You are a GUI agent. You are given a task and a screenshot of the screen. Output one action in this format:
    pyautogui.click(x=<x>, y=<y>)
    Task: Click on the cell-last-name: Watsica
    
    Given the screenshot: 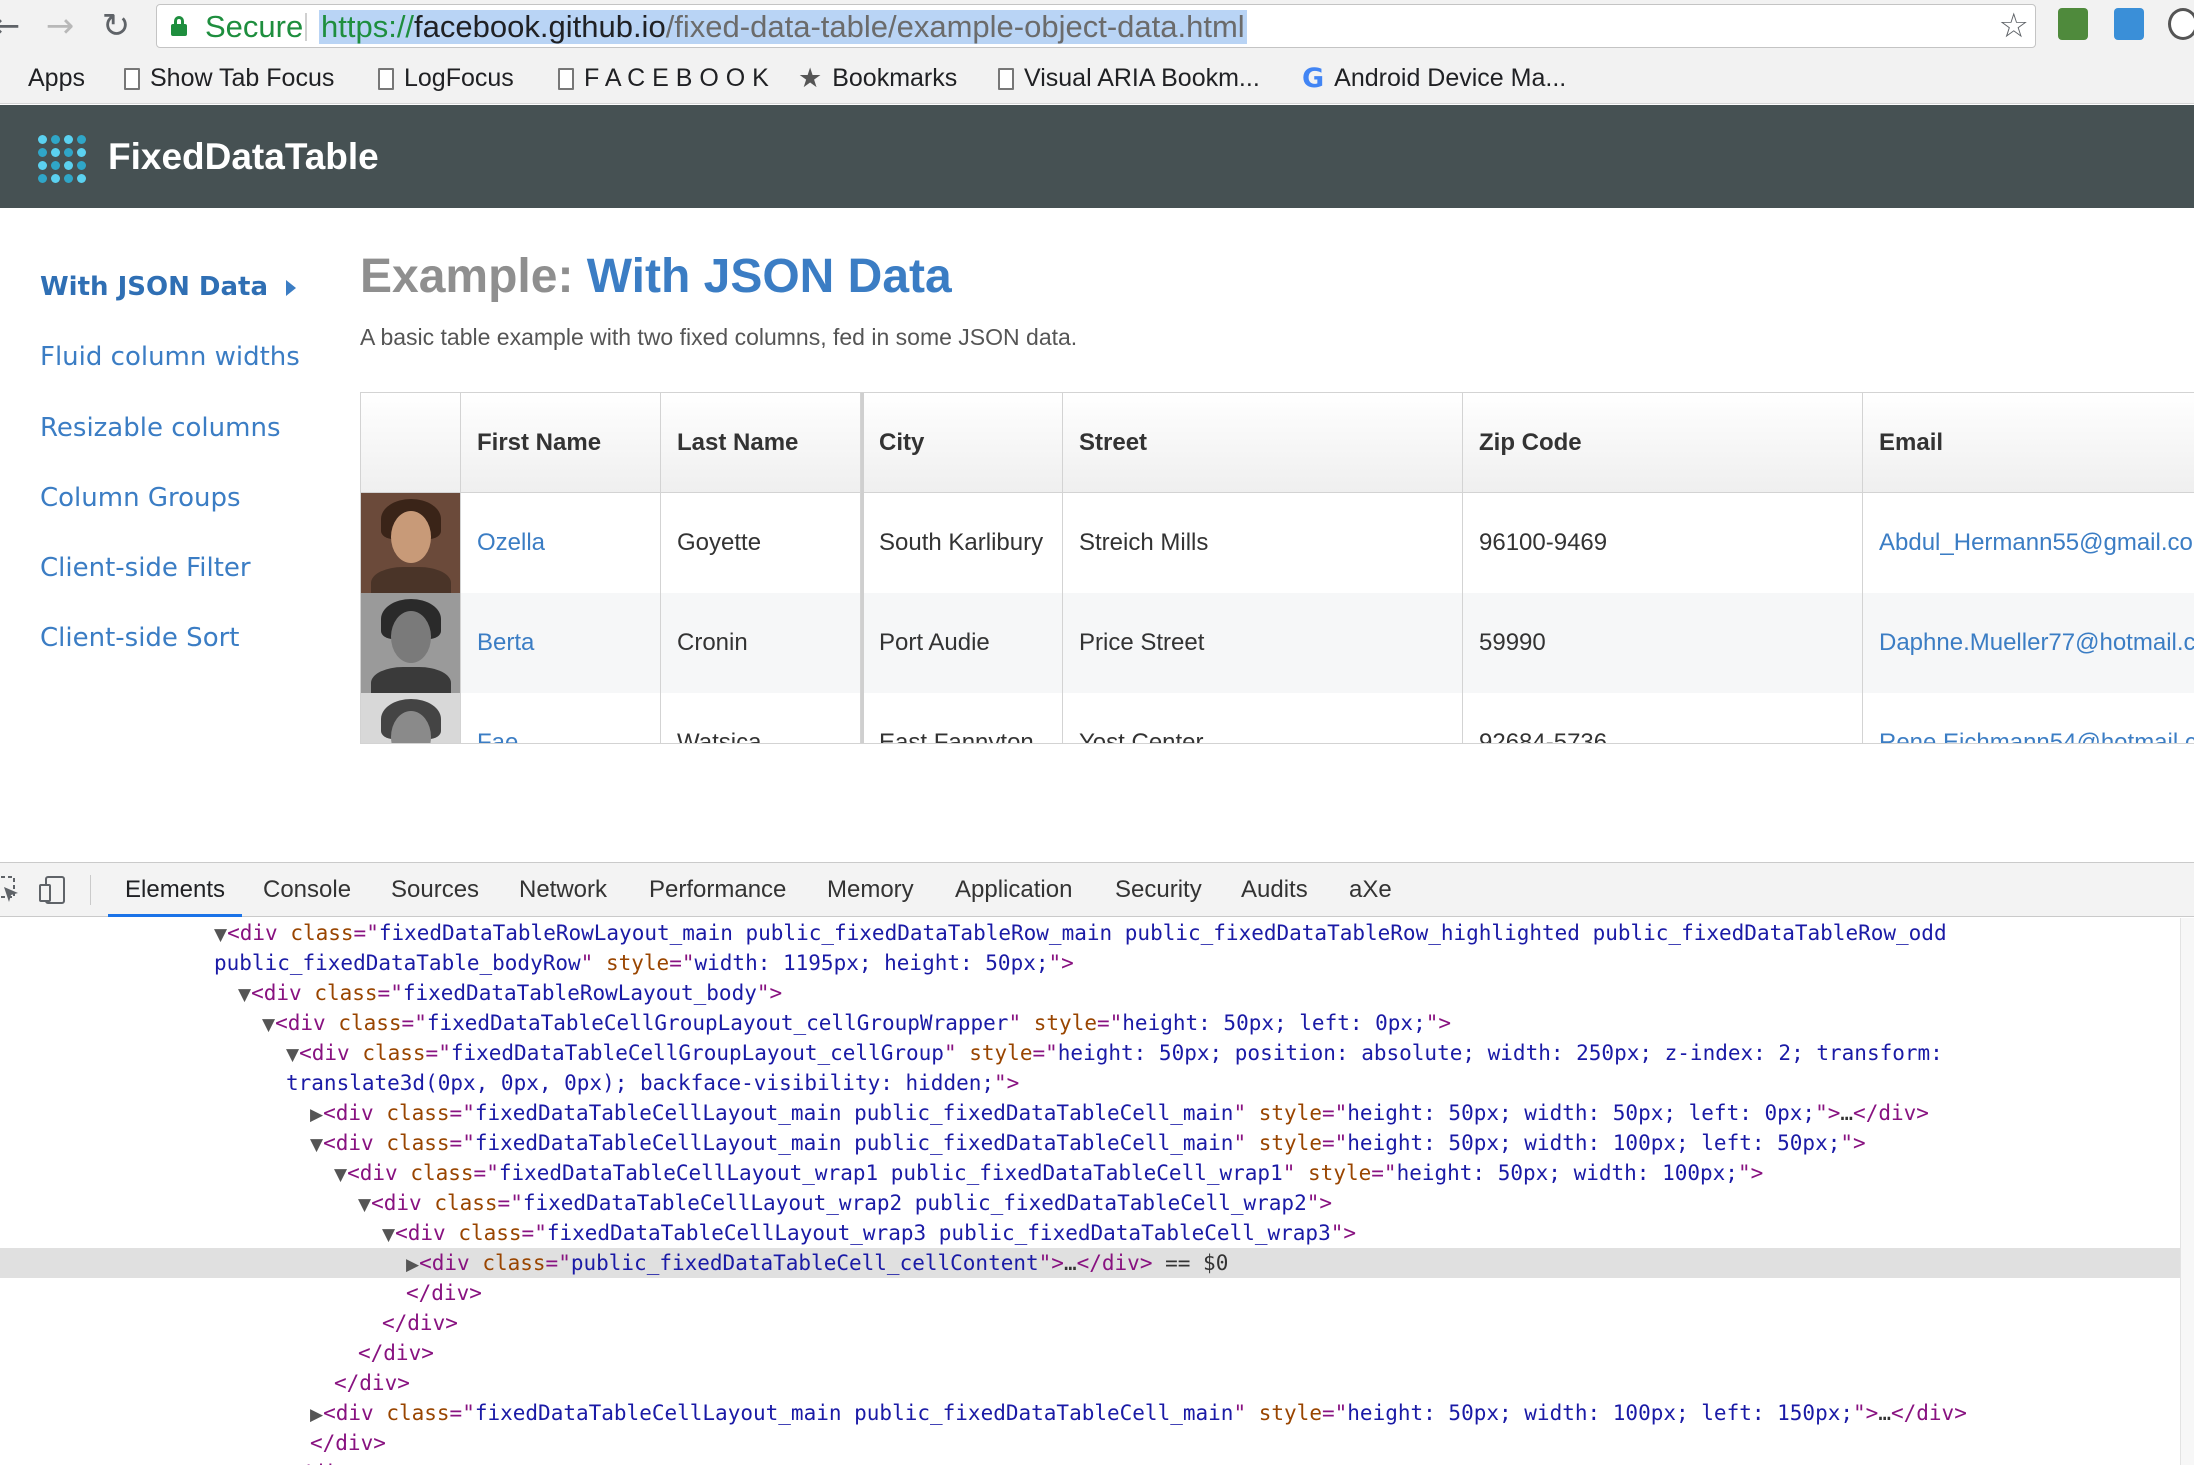 What is the action you would take?
    pyautogui.click(x=761, y=718)
    